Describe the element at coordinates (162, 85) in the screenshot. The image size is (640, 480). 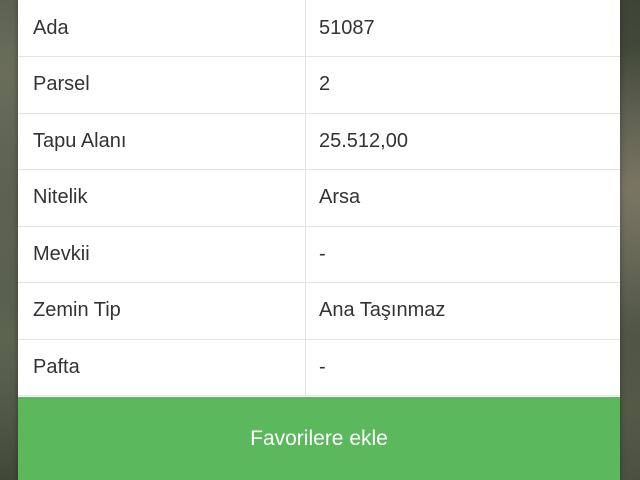
I see `row-label: Parsel` at that location.